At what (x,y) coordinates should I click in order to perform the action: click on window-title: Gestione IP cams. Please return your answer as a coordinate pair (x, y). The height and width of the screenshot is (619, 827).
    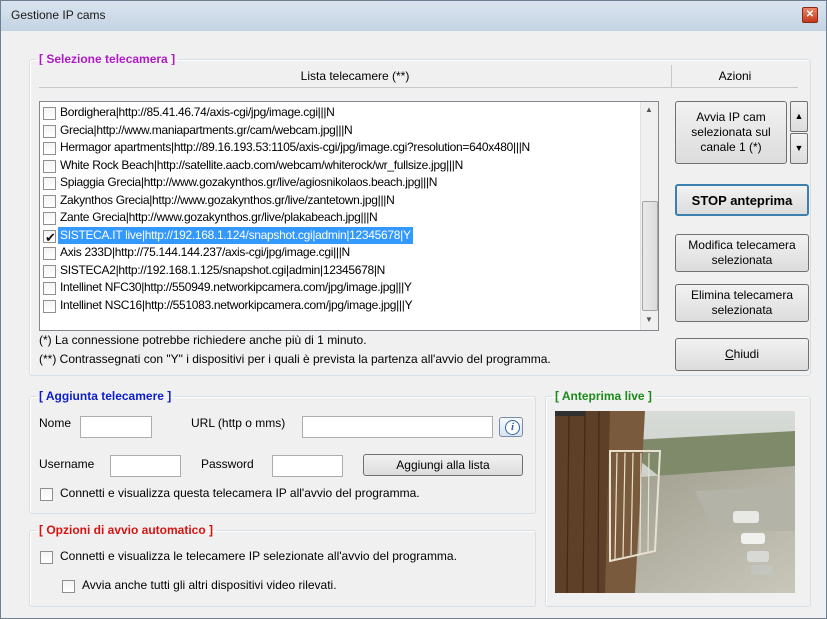
    Looking at the image, I should click on (58, 15).